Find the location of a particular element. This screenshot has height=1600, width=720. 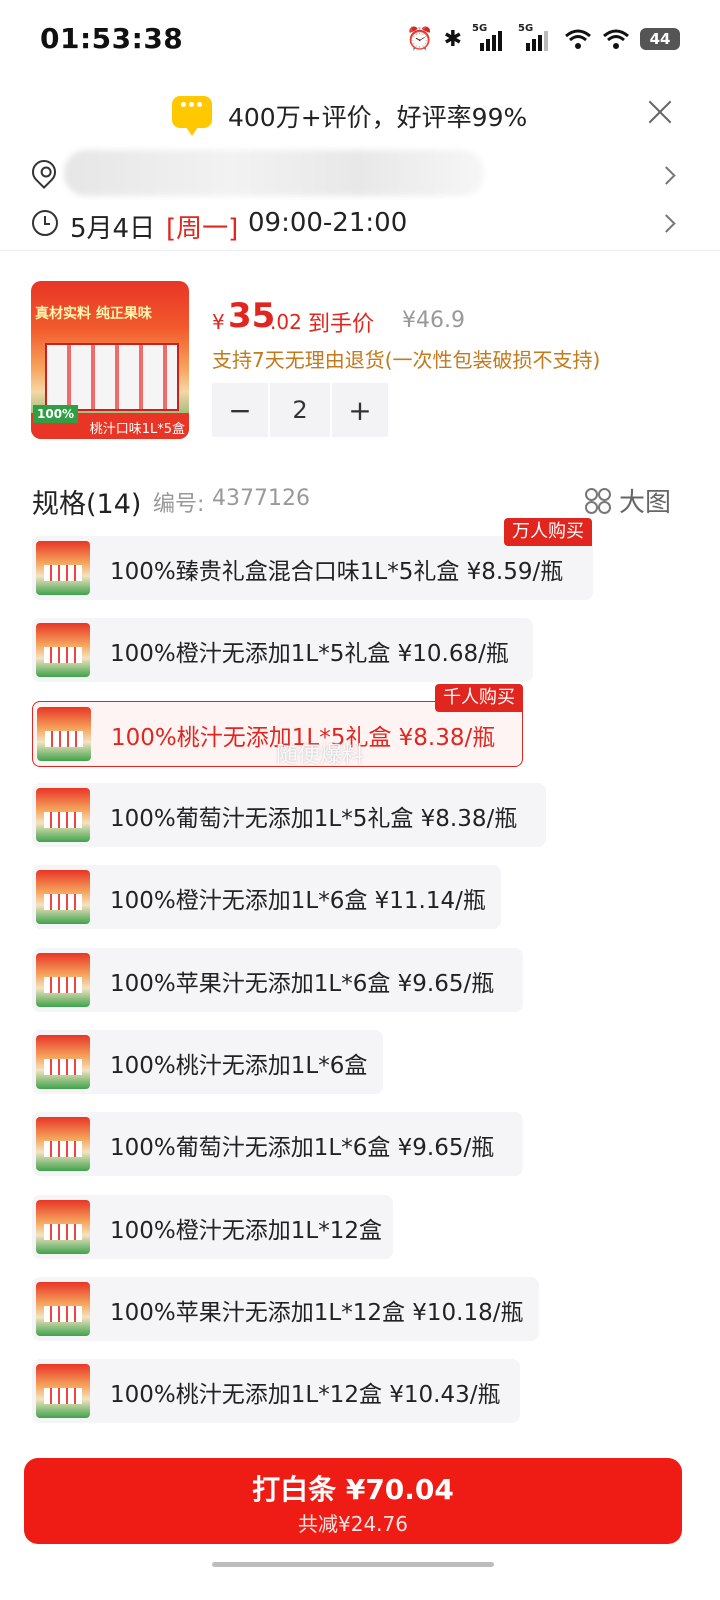

popularity-badge: 万人购买 is located at coordinates (548, 532).